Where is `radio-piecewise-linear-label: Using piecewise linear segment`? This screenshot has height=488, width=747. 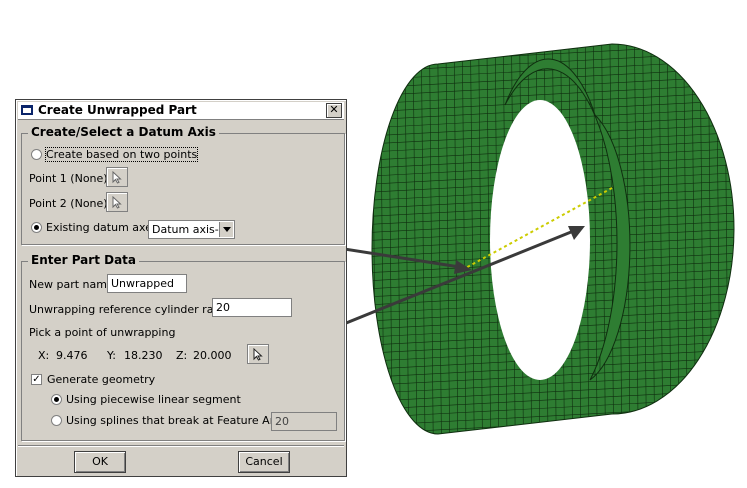
radio-piecewise-linear-label: Using piecewise linear segment is located at coordinates (153, 399).